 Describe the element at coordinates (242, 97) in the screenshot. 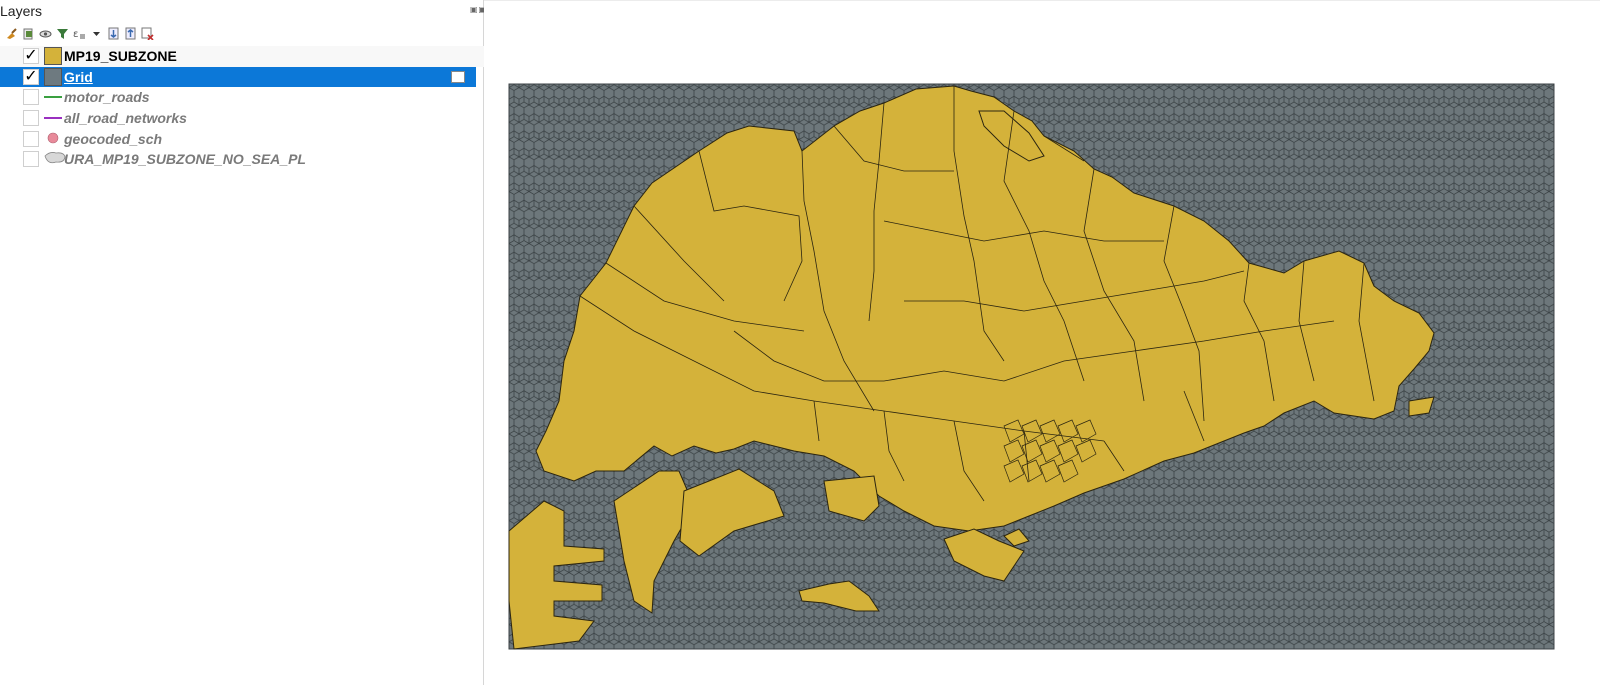

I see `layer-row-motor-roads: motor_roads` at that location.